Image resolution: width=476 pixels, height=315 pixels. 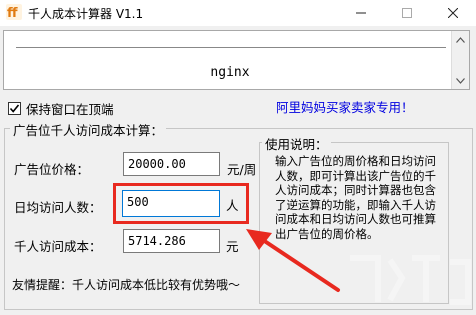 What do you see at coordinates (232, 246) in the screenshot?
I see `cpm-cost-unit: 元` at bounding box center [232, 246].